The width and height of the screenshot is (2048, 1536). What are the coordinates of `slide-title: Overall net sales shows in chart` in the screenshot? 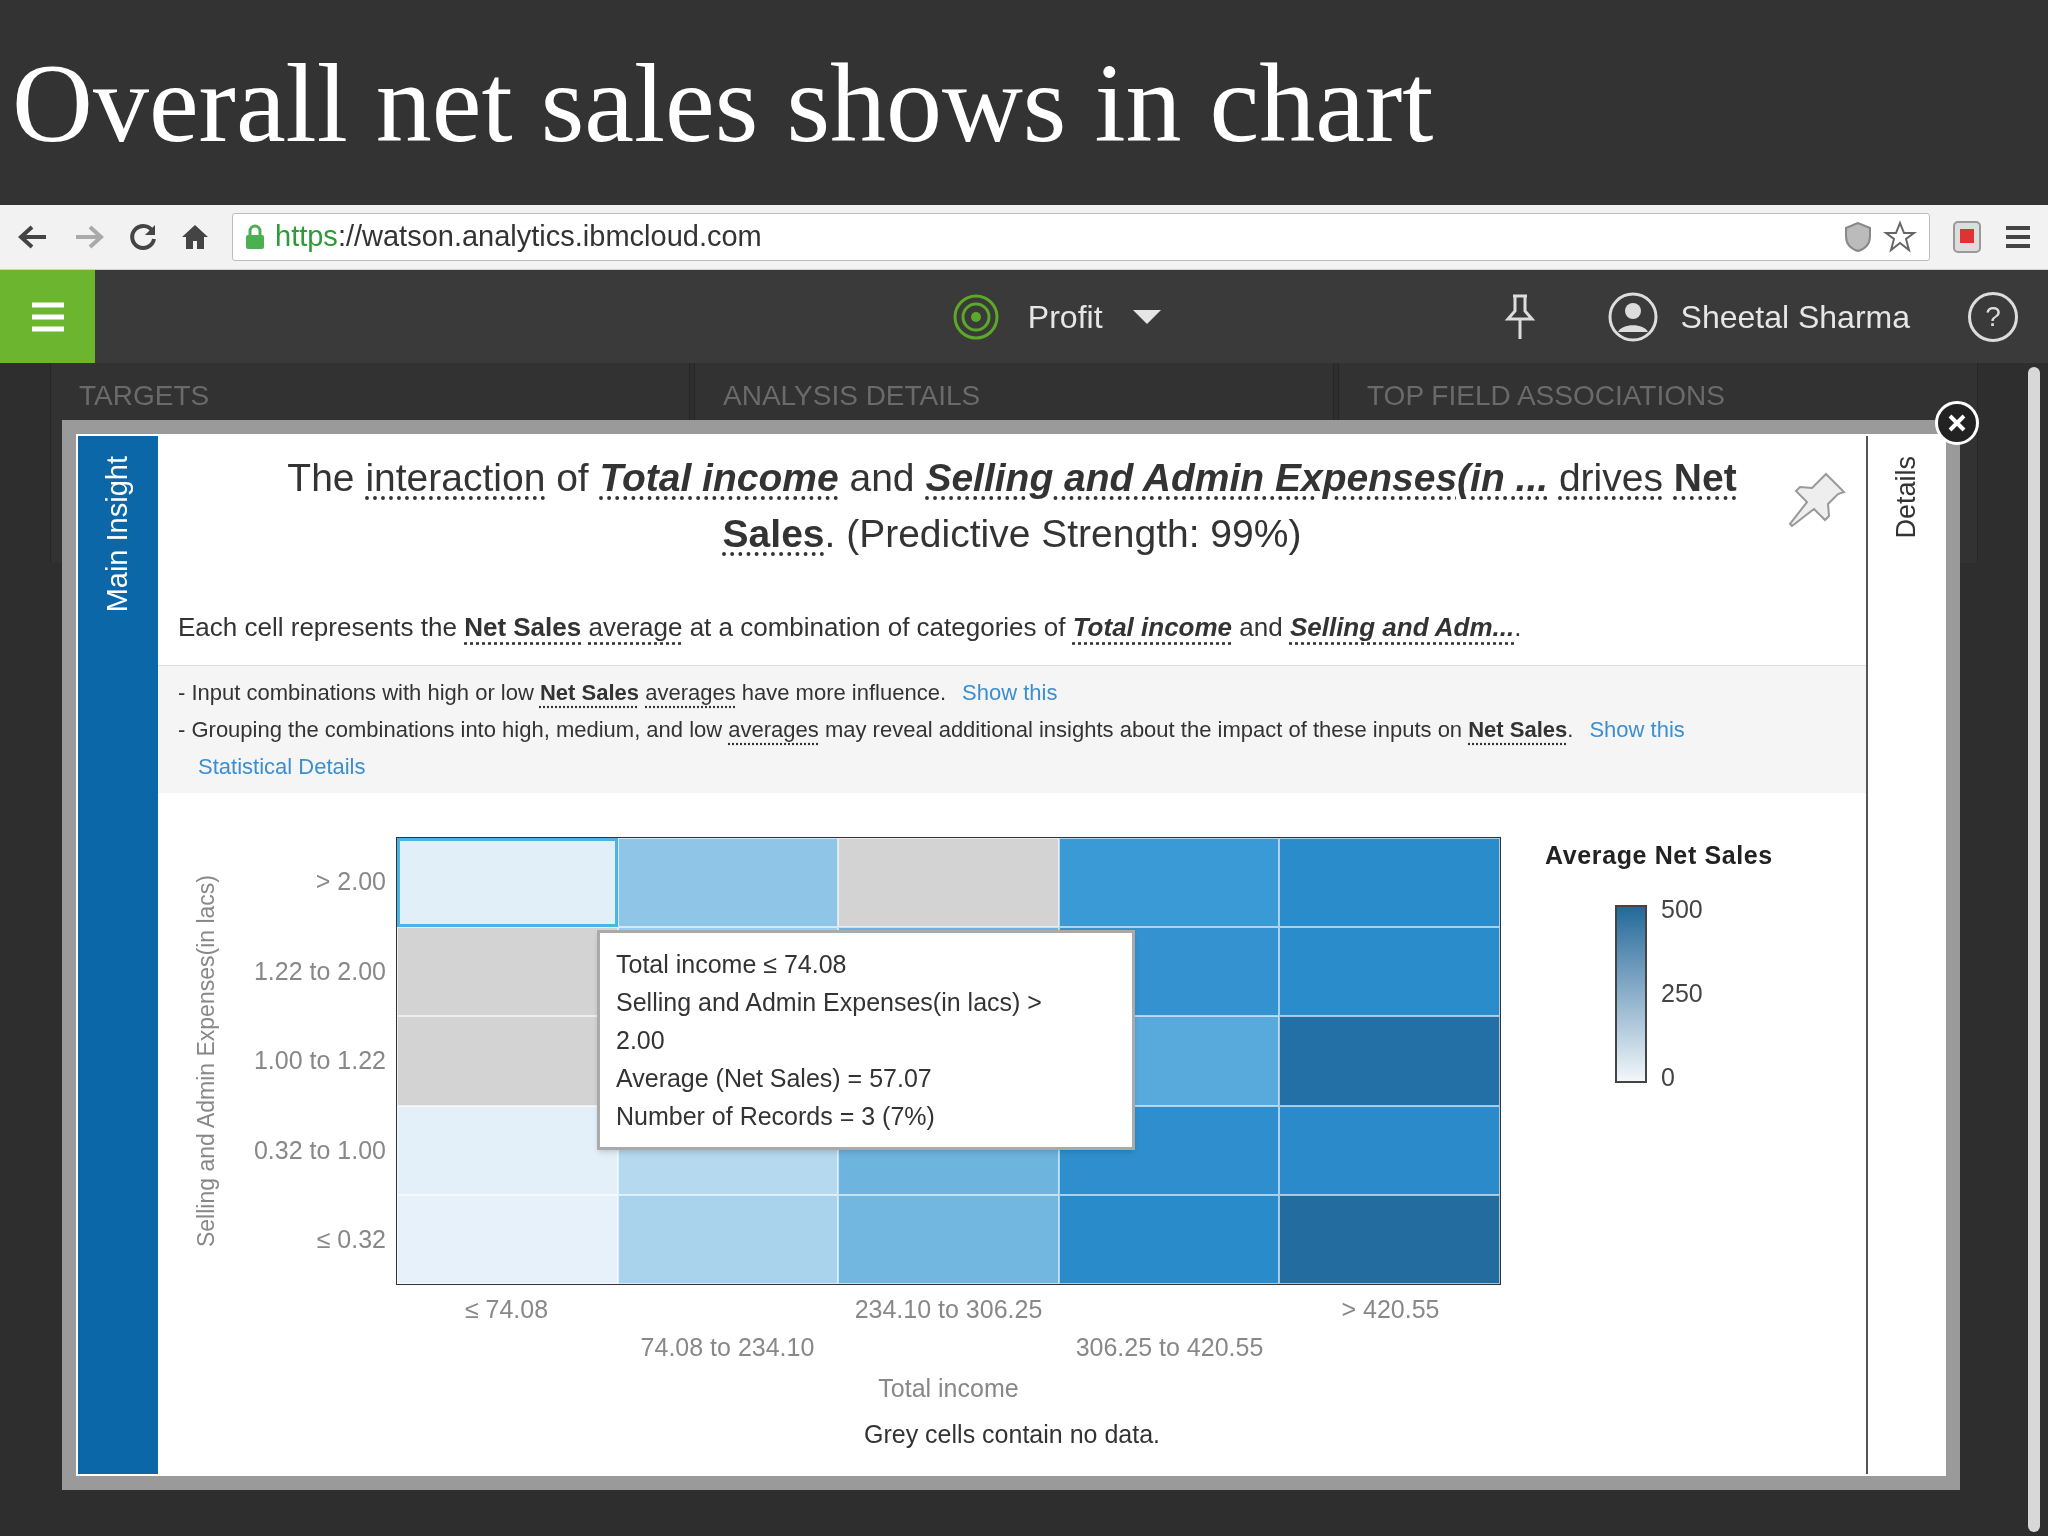 It's located at (723, 102).